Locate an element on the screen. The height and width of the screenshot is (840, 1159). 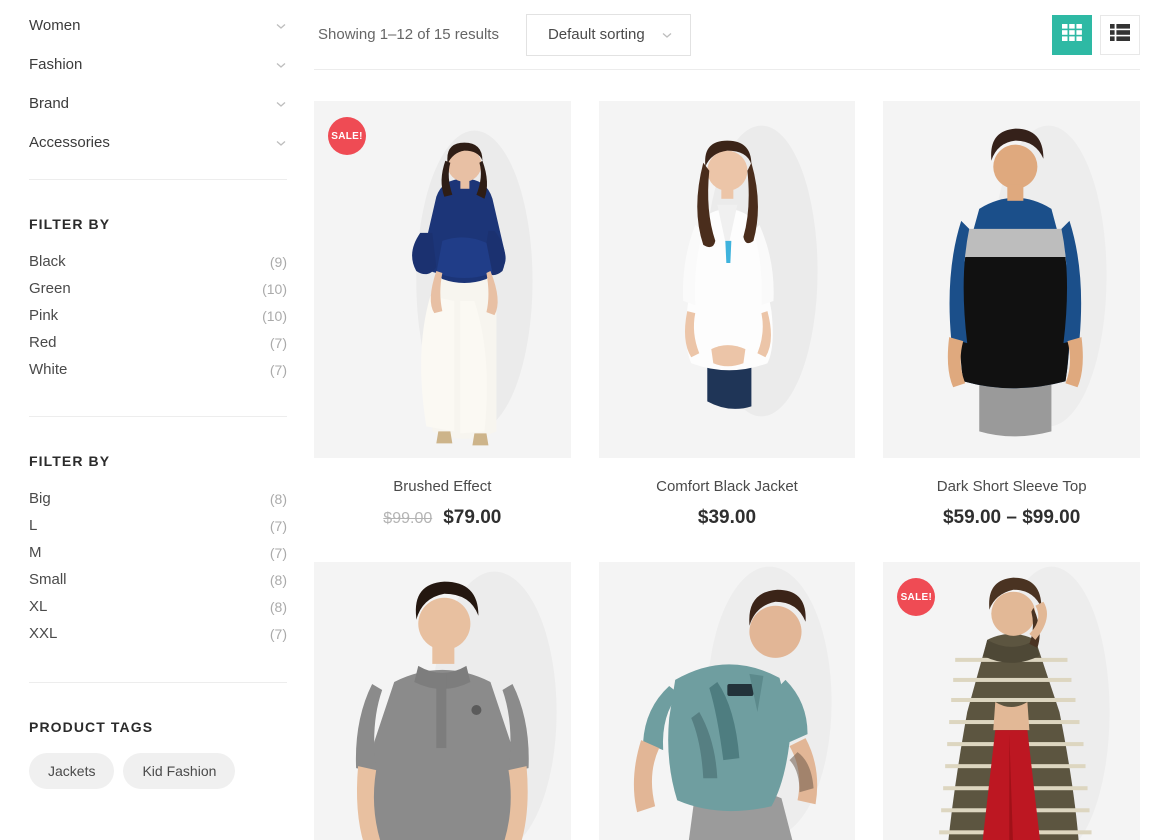
product-price: $59.00 – $99.00 is located at coordinates (1011, 518).